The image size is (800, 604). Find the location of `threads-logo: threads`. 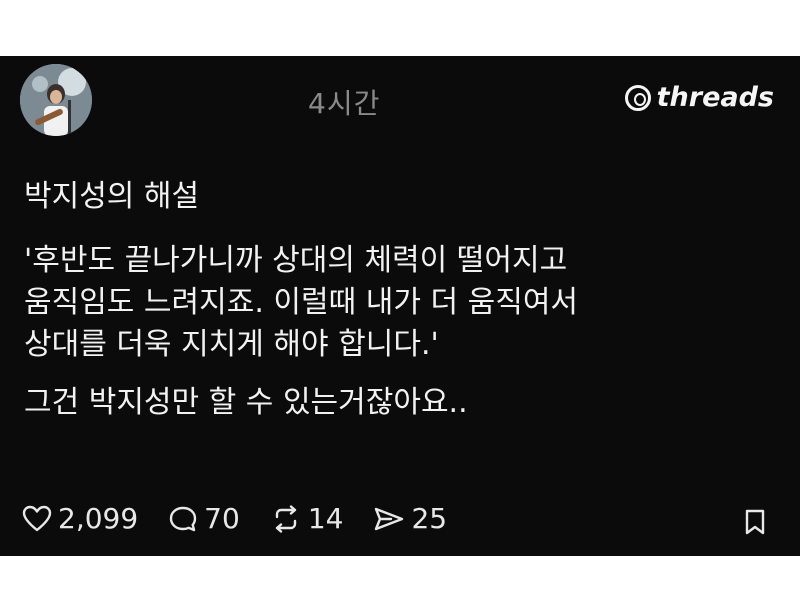

threads-logo: threads is located at coordinates (699, 97).